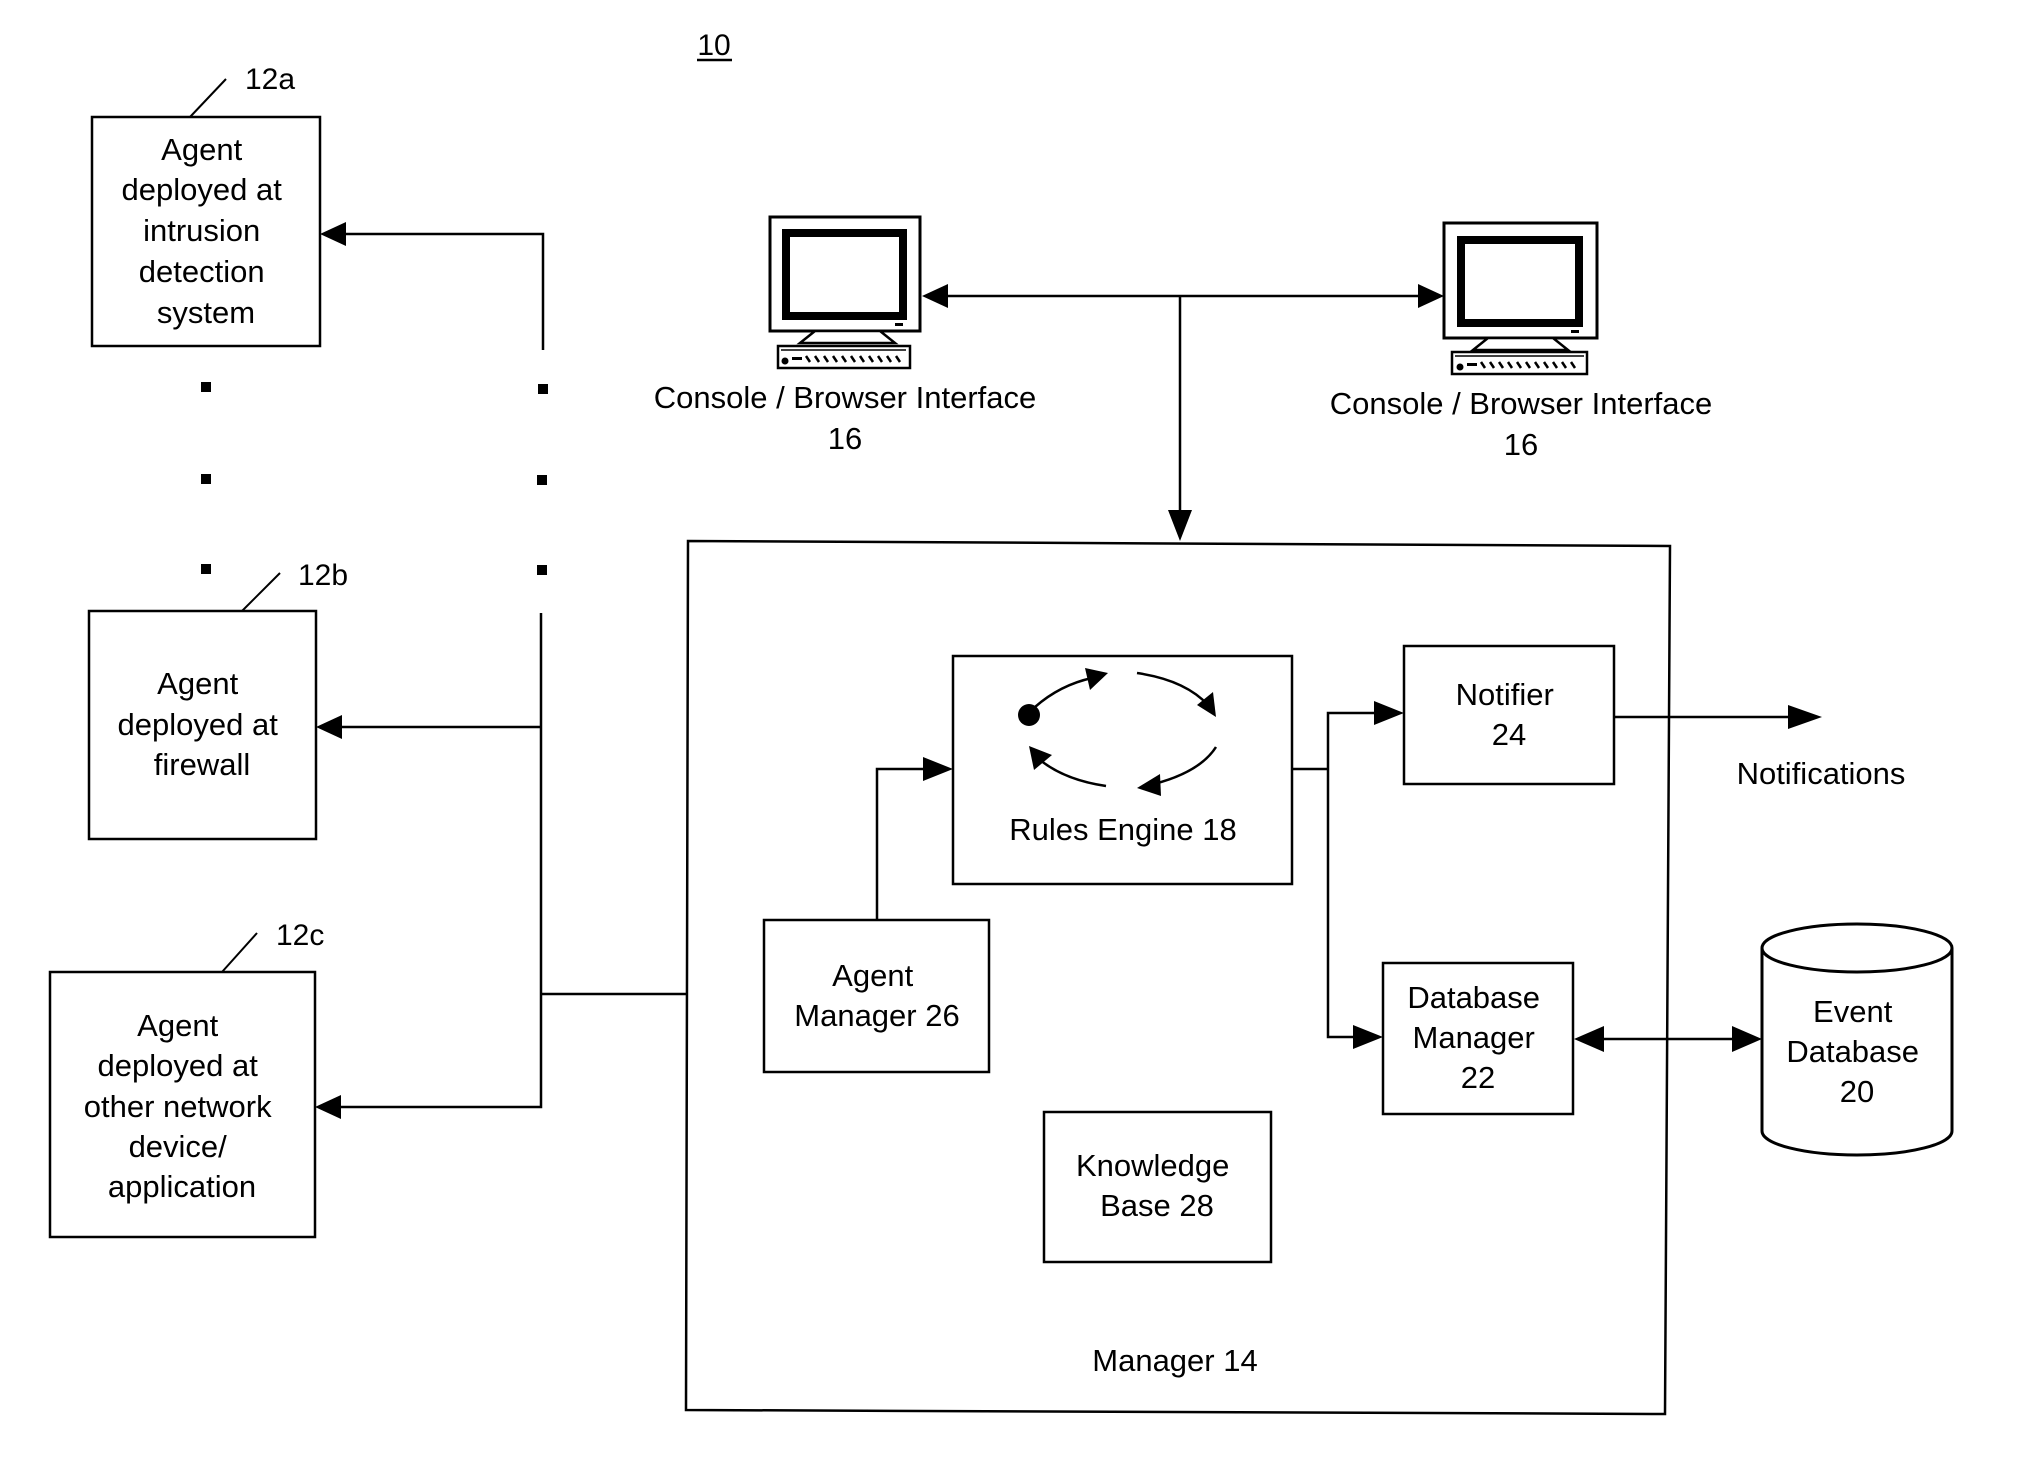  I want to click on knowledge-base-box: Knowledge Base 28, so click(1157, 1187).